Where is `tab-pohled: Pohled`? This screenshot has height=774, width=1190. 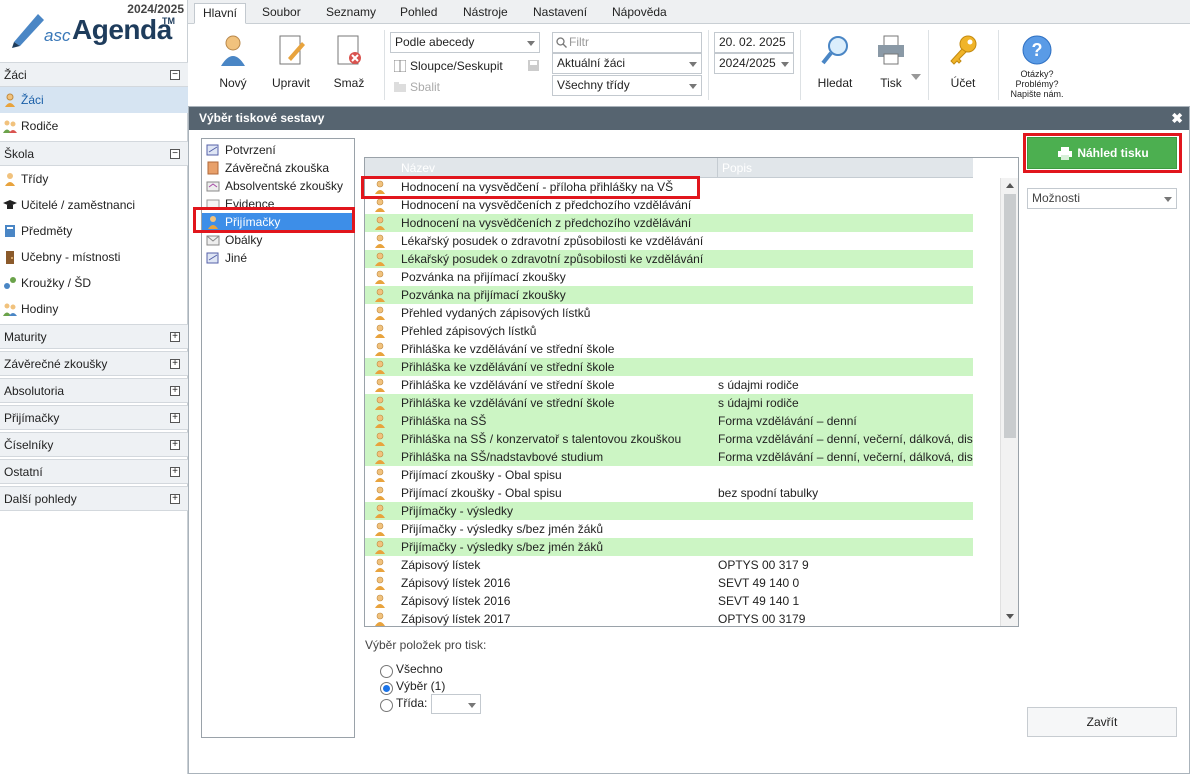
tab-pohled: Pohled is located at coordinates (418, 13).